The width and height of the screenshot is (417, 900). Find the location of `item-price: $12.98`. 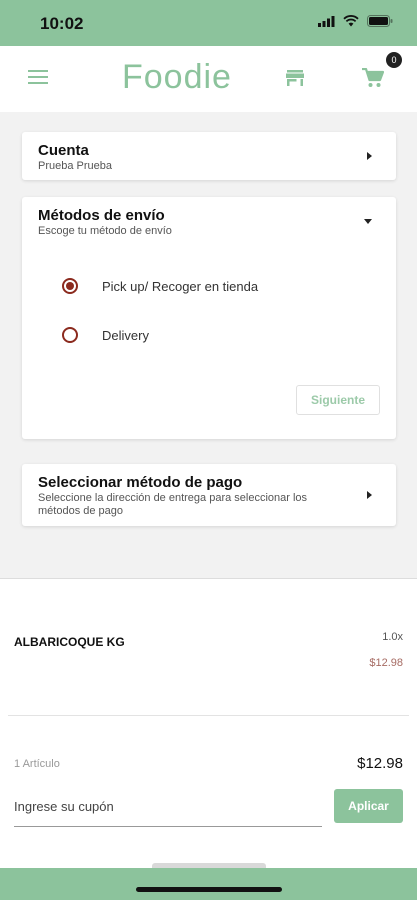

item-price: $12.98 is located at coordinates (386, 663).